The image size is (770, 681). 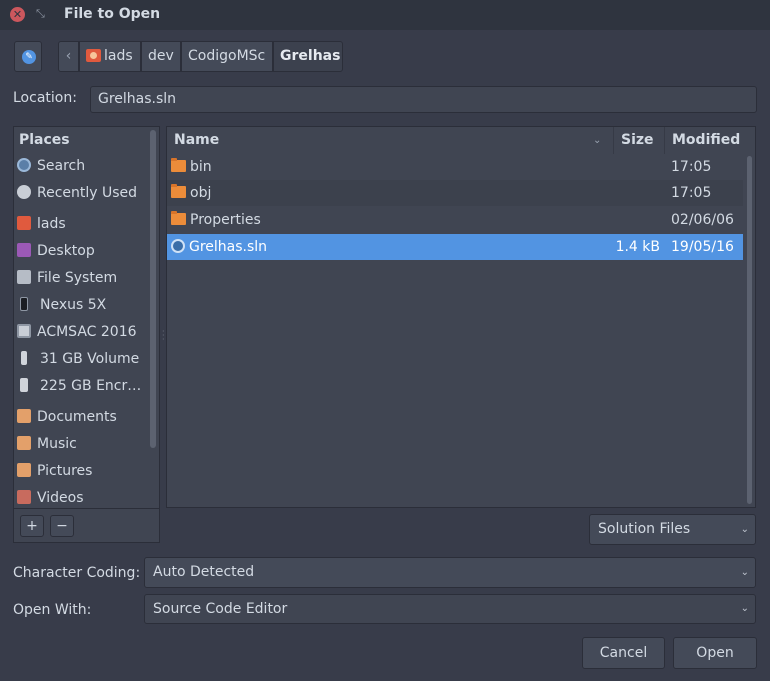 What do you see at coordinates (61, 166) in the screenshot?
I see `place-label: Search` at bounding box center [61, 166].